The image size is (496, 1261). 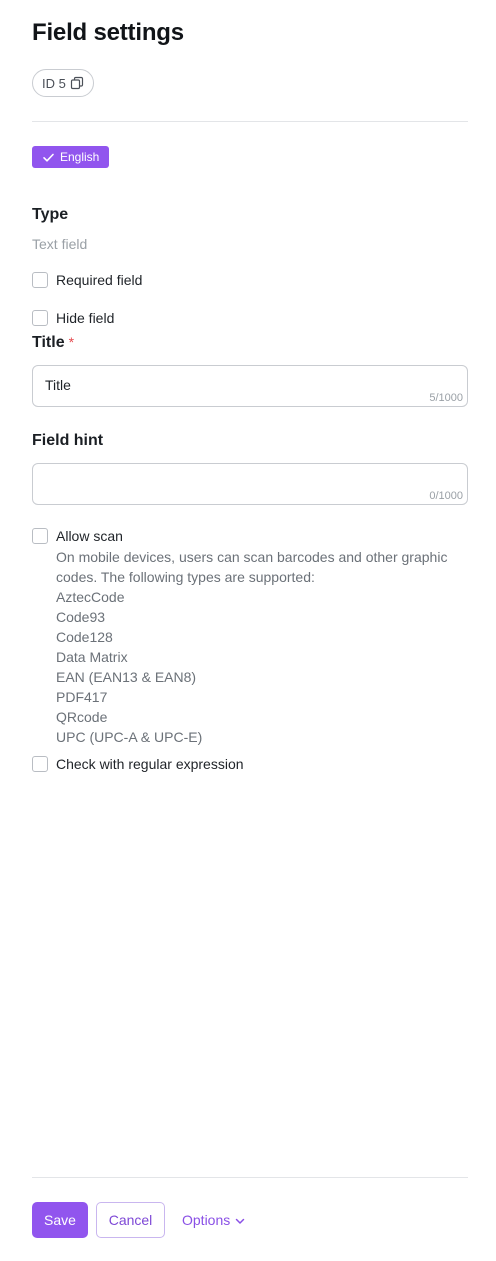 I want to click on check-icon, so click(x=48, y=157).